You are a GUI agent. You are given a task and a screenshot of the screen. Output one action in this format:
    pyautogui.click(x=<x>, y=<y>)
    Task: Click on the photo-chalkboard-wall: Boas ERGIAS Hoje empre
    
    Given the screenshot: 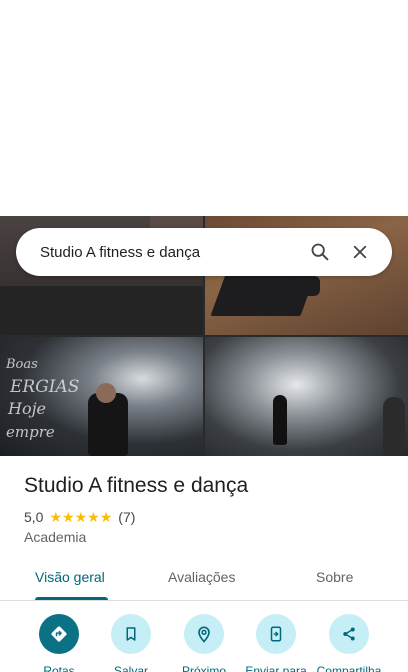 What is the action you would take?
    pyautogui.click(x=101, y=396)
    